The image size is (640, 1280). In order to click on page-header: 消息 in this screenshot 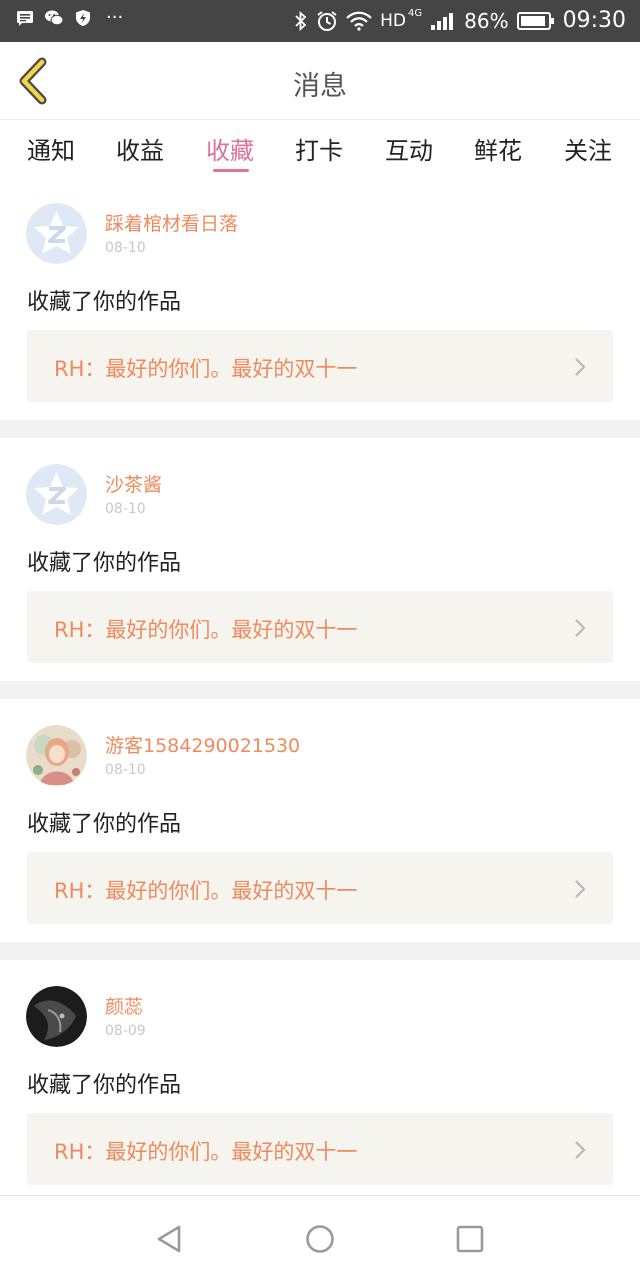, I will do `click(320, 81)`.